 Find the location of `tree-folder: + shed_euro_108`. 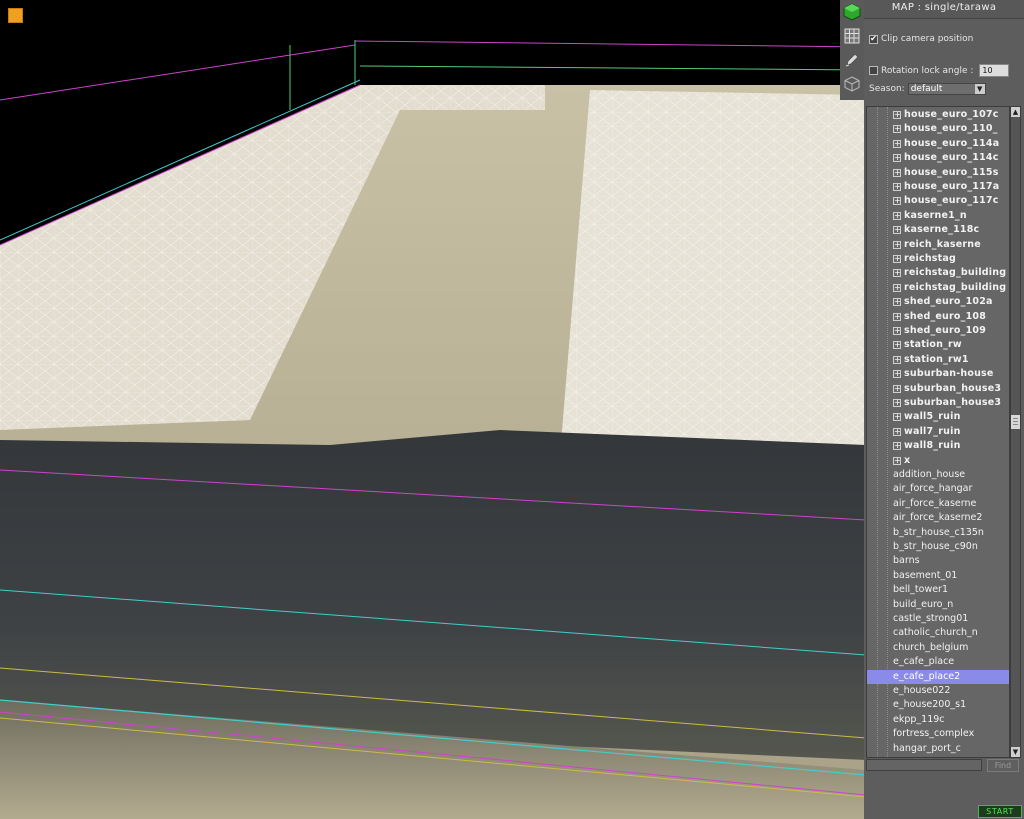

tree-folder: + shed_euro_108 is located at coordinates (938, 317).